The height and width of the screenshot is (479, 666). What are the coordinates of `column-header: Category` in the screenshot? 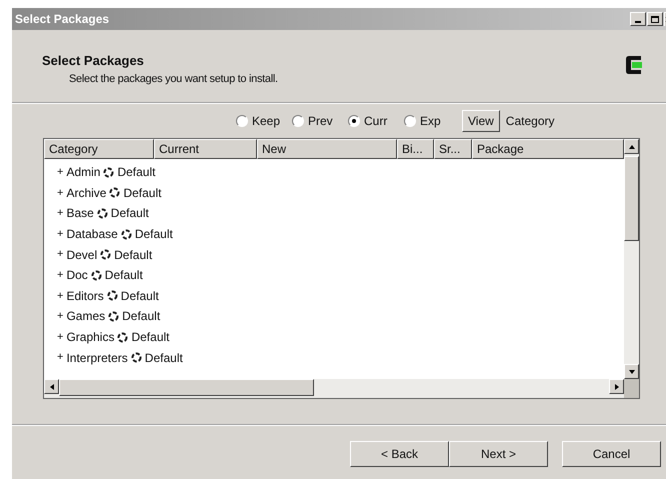 It's located at (99, 149).